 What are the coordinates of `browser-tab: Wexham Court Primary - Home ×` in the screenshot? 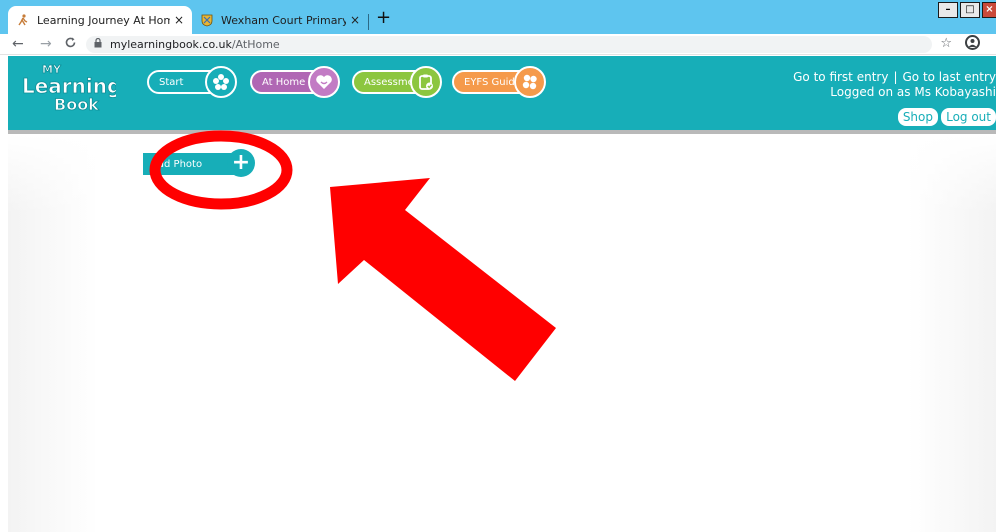 It's located at (280, 20).